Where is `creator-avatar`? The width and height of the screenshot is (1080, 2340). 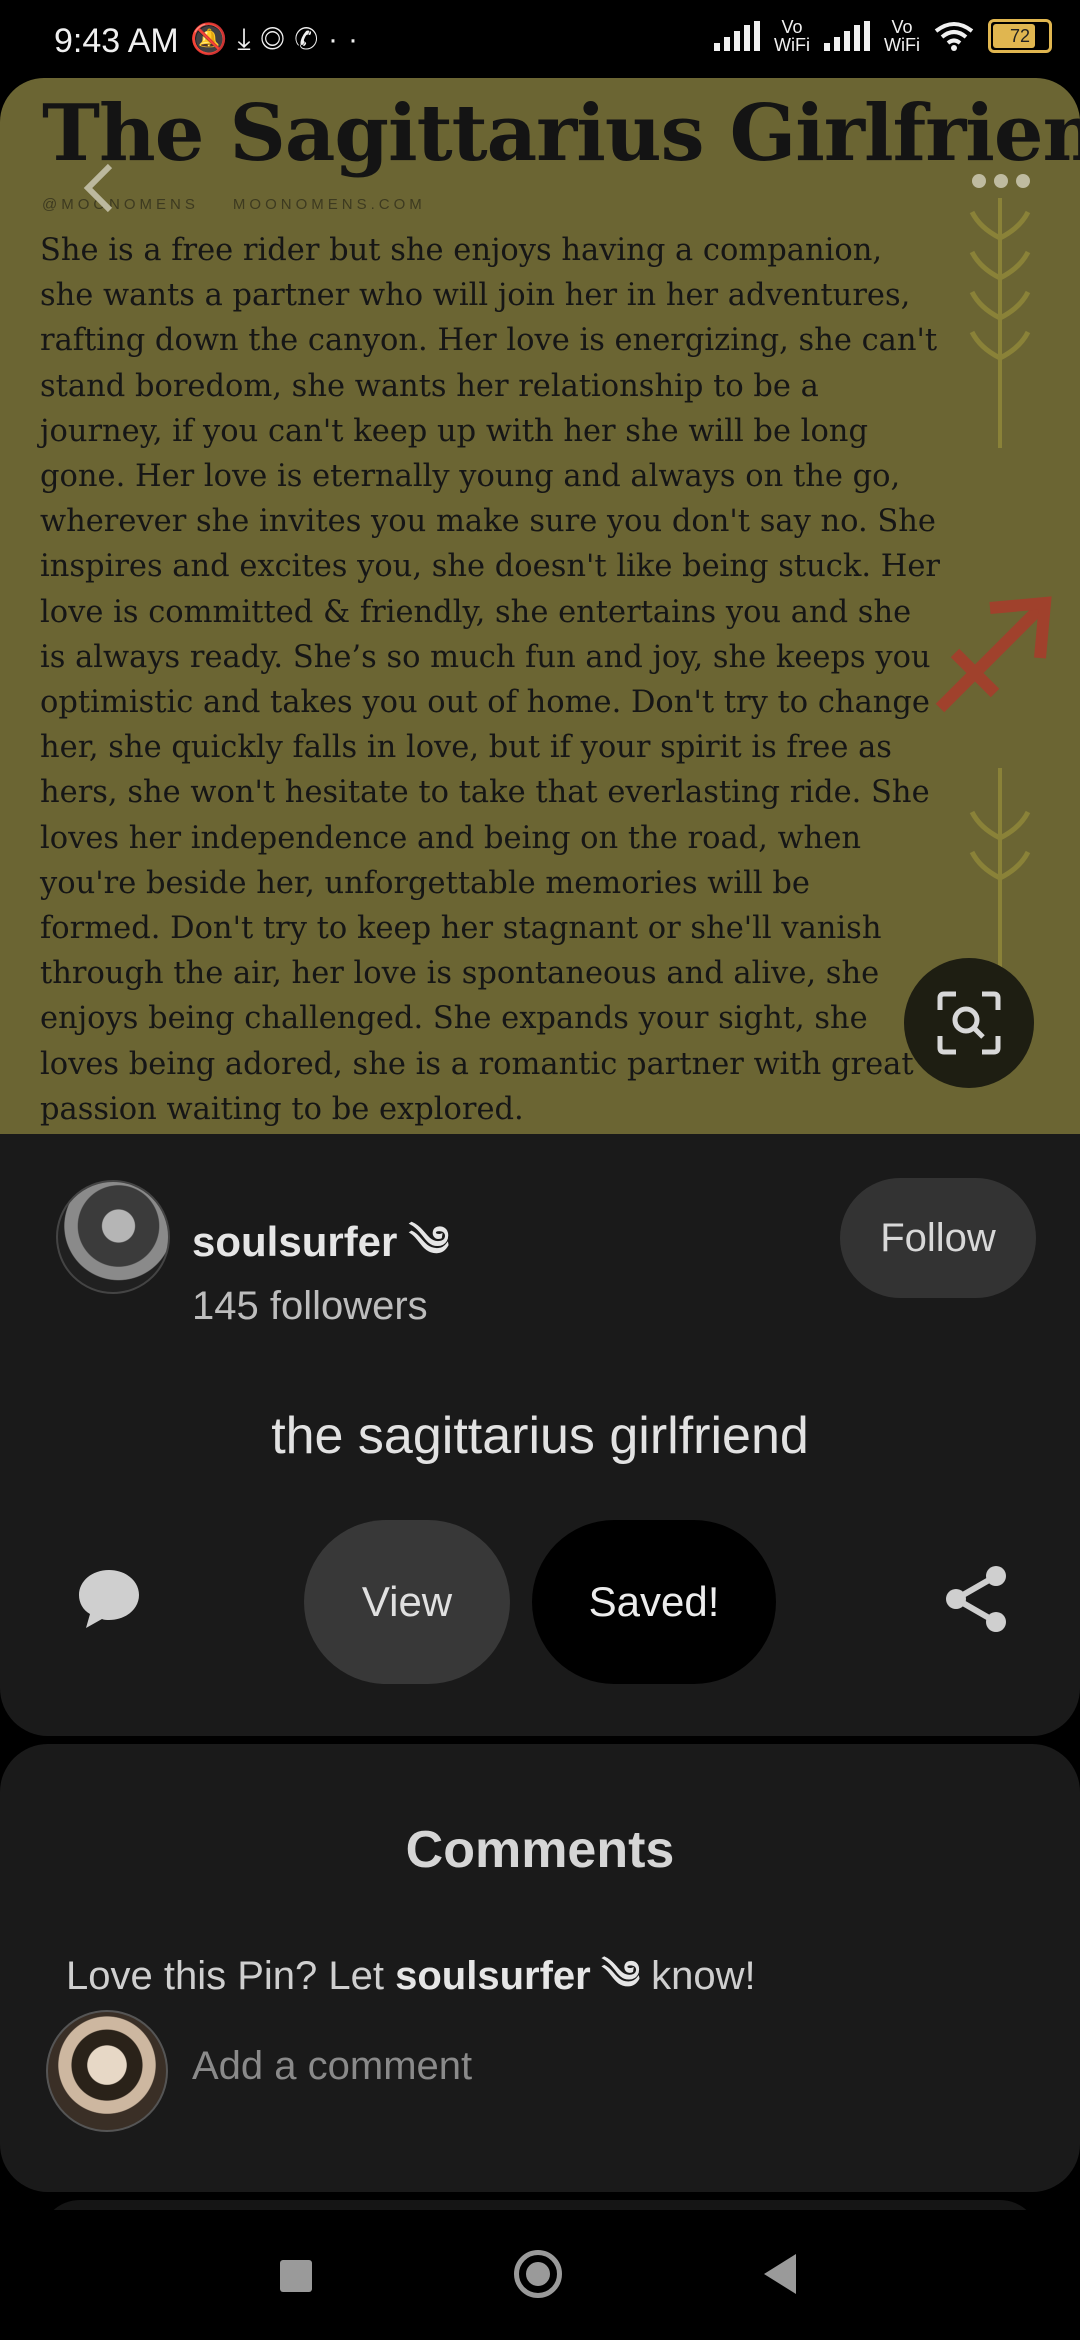
creator-avatar is located at coordinates (113, 1237).